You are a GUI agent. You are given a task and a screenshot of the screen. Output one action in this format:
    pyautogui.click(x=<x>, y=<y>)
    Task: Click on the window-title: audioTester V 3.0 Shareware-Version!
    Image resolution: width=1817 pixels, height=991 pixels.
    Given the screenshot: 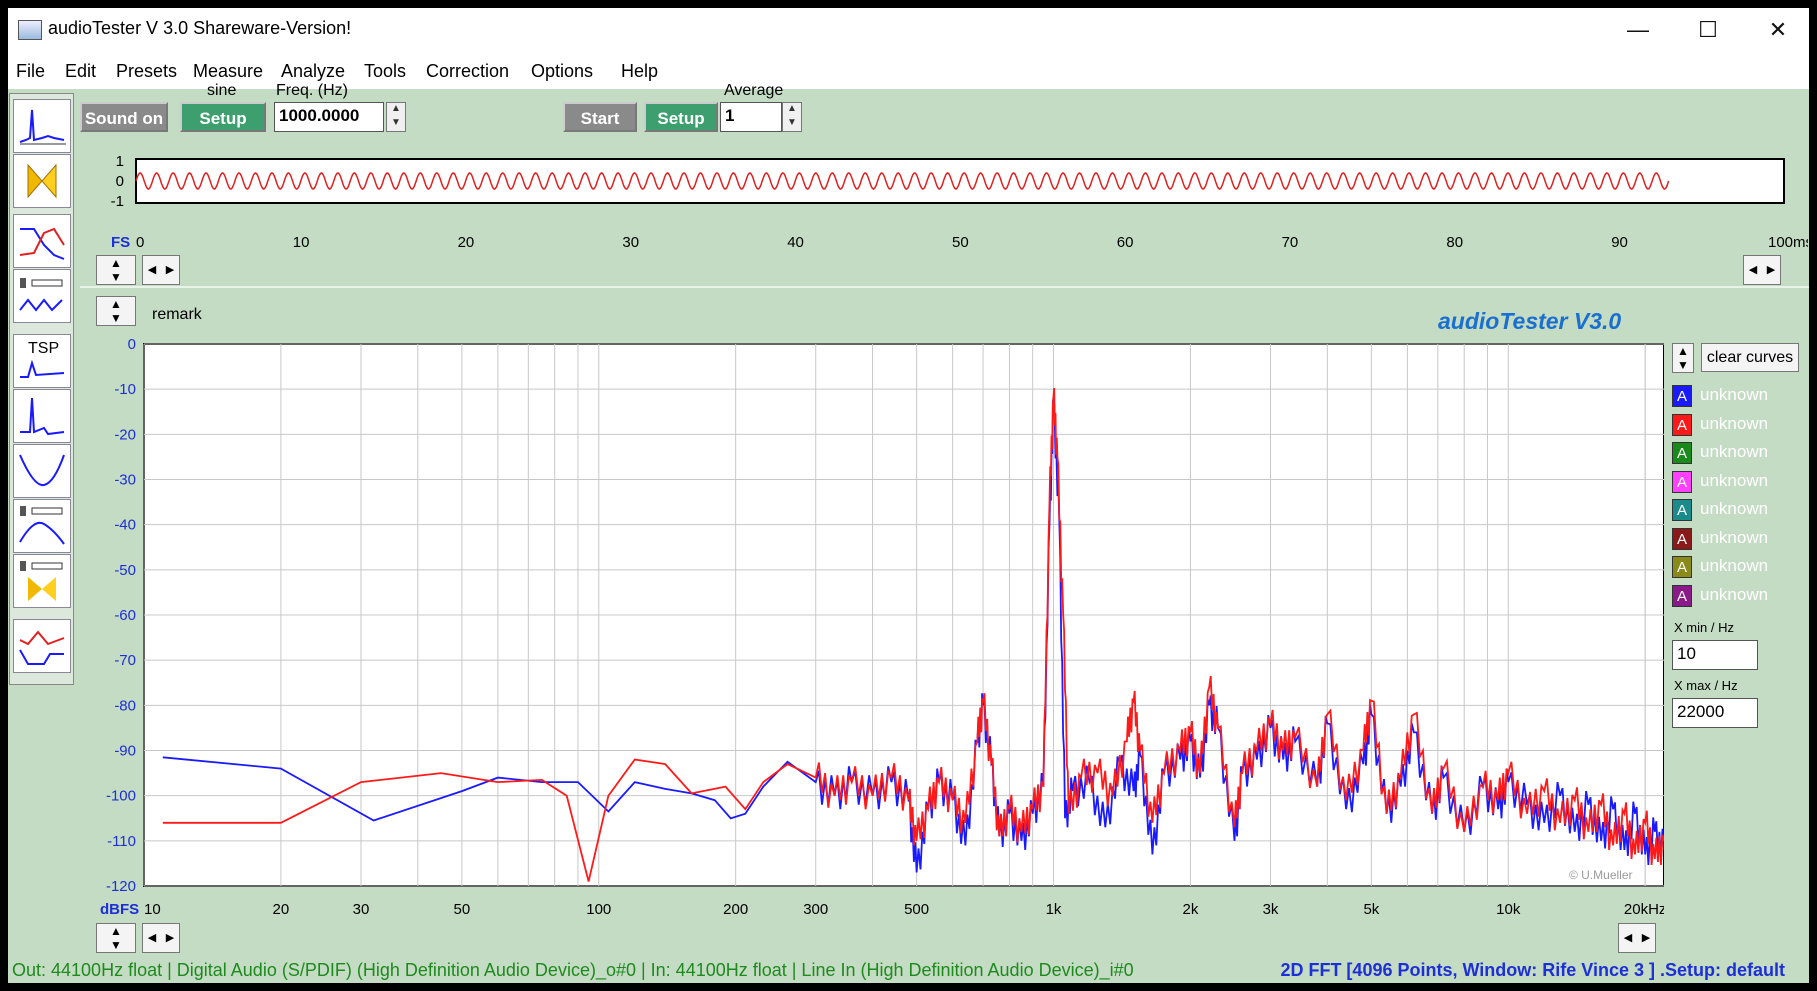 What is the action you would take?
    pyautogui.click(x=200, y=28)
    